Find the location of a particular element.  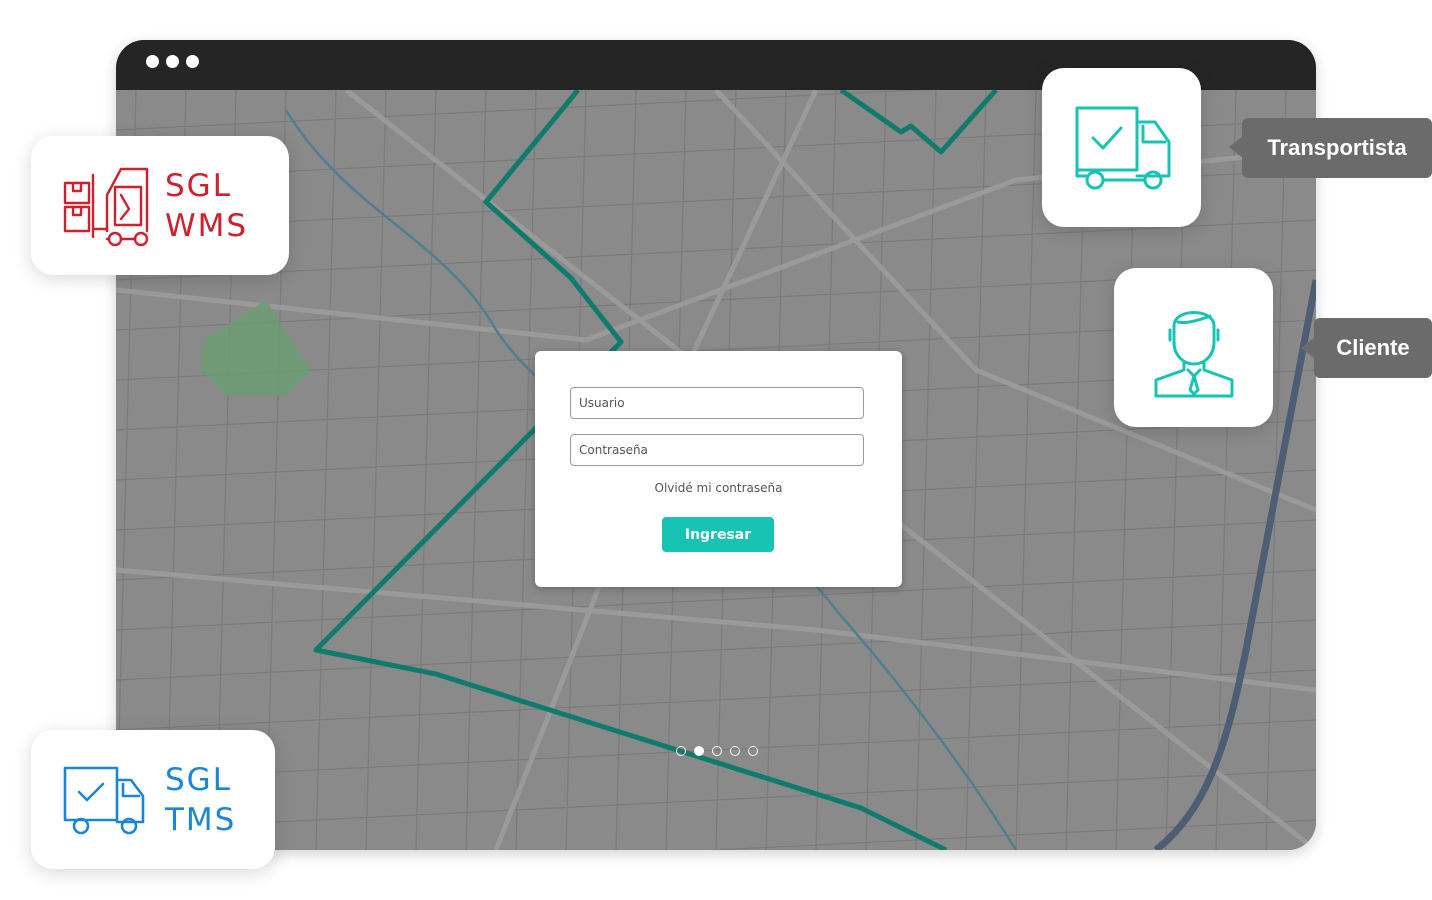

carousel-dot-active is located at coordinates (699, 751).